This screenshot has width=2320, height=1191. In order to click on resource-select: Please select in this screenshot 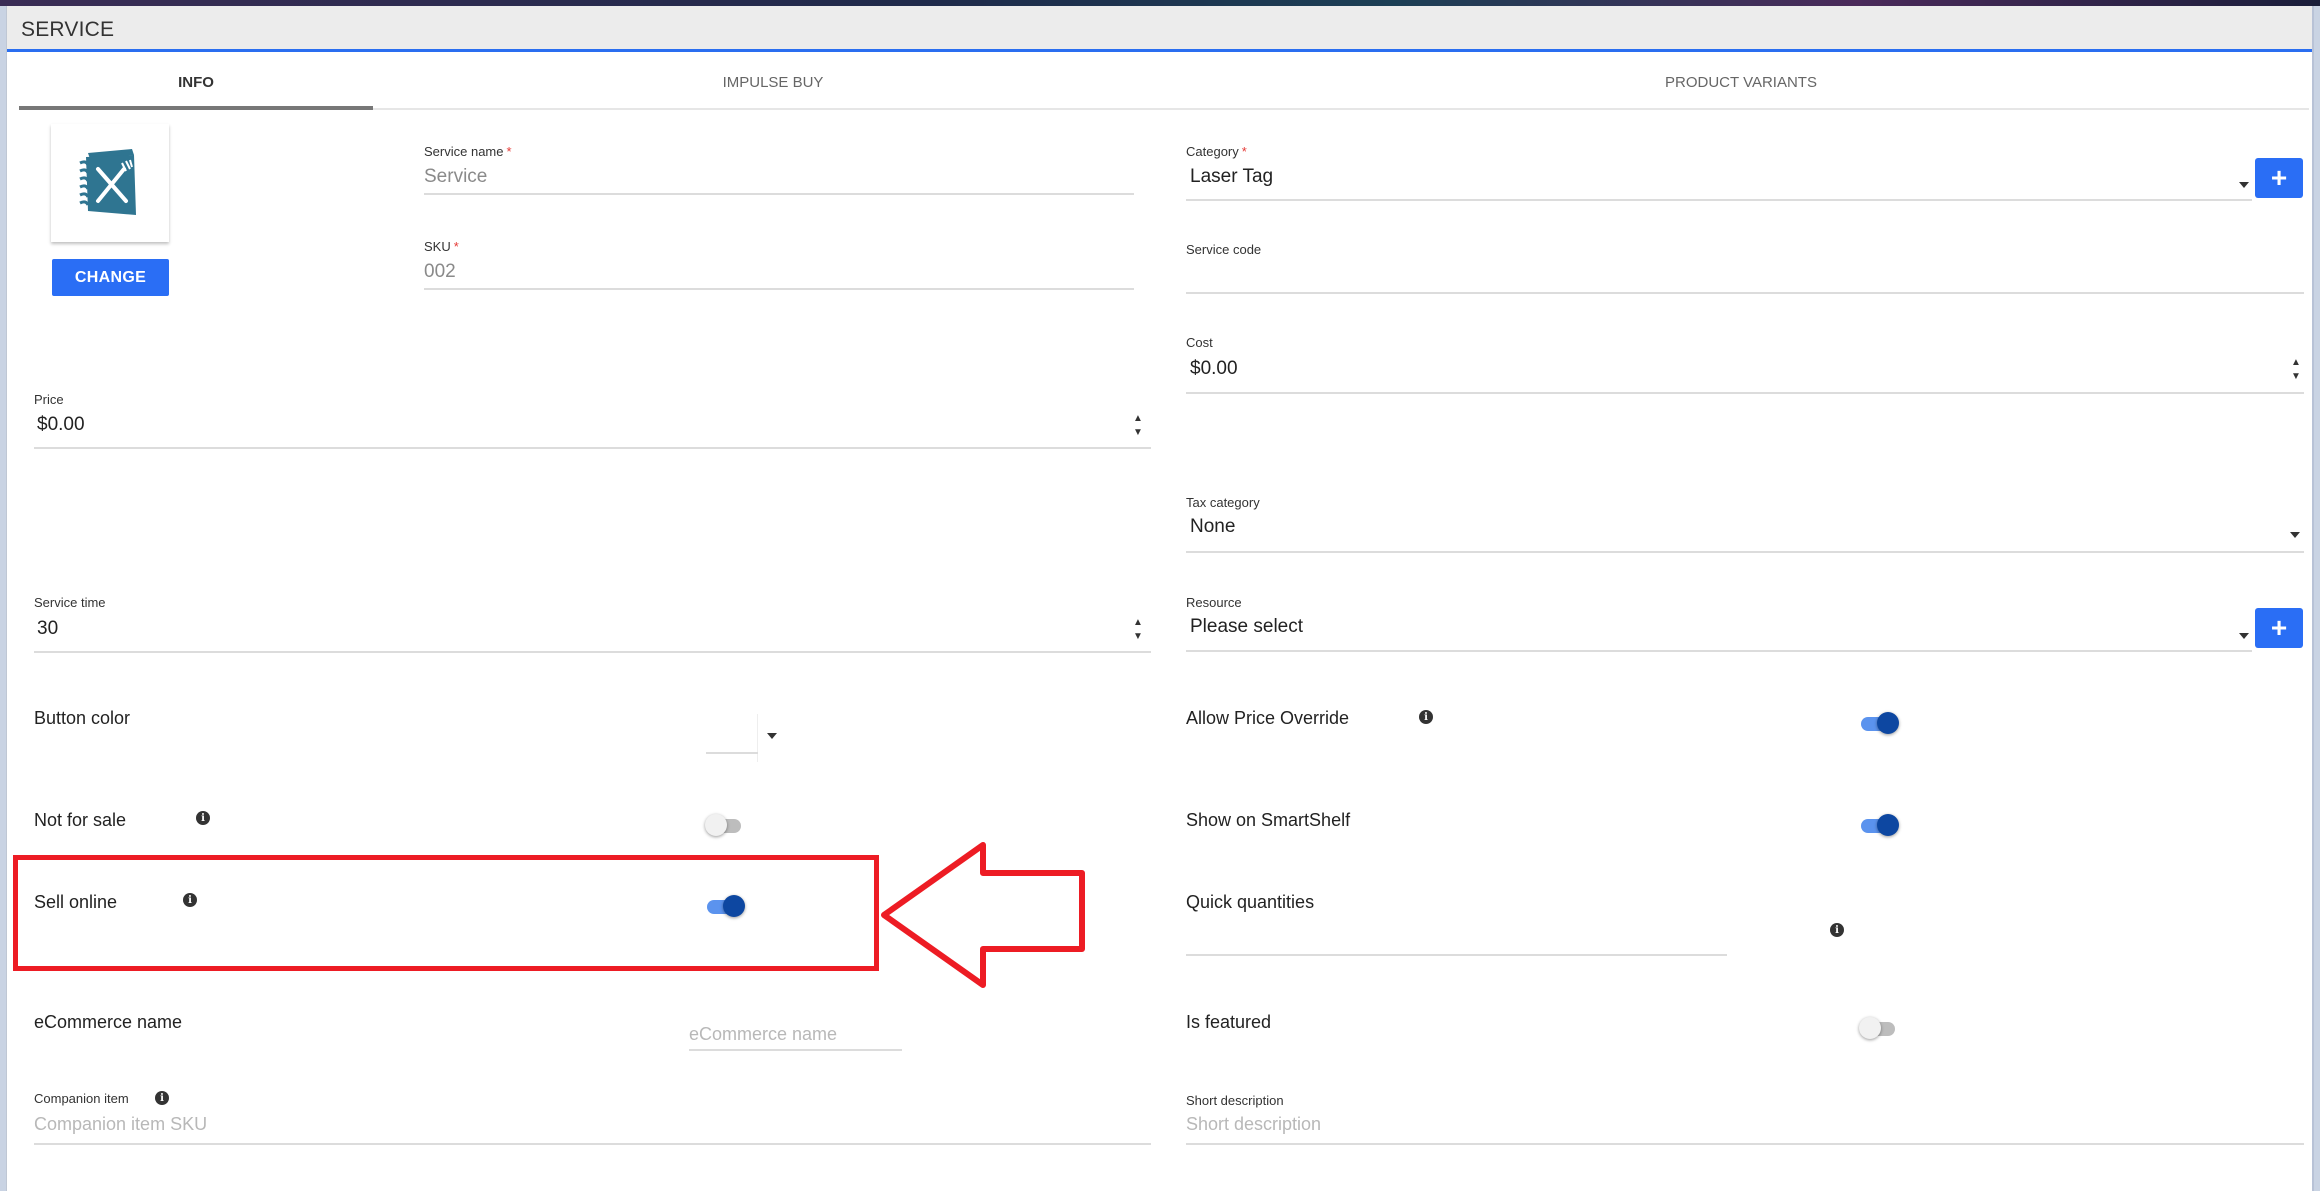, I will do `click(1720, 632)`.